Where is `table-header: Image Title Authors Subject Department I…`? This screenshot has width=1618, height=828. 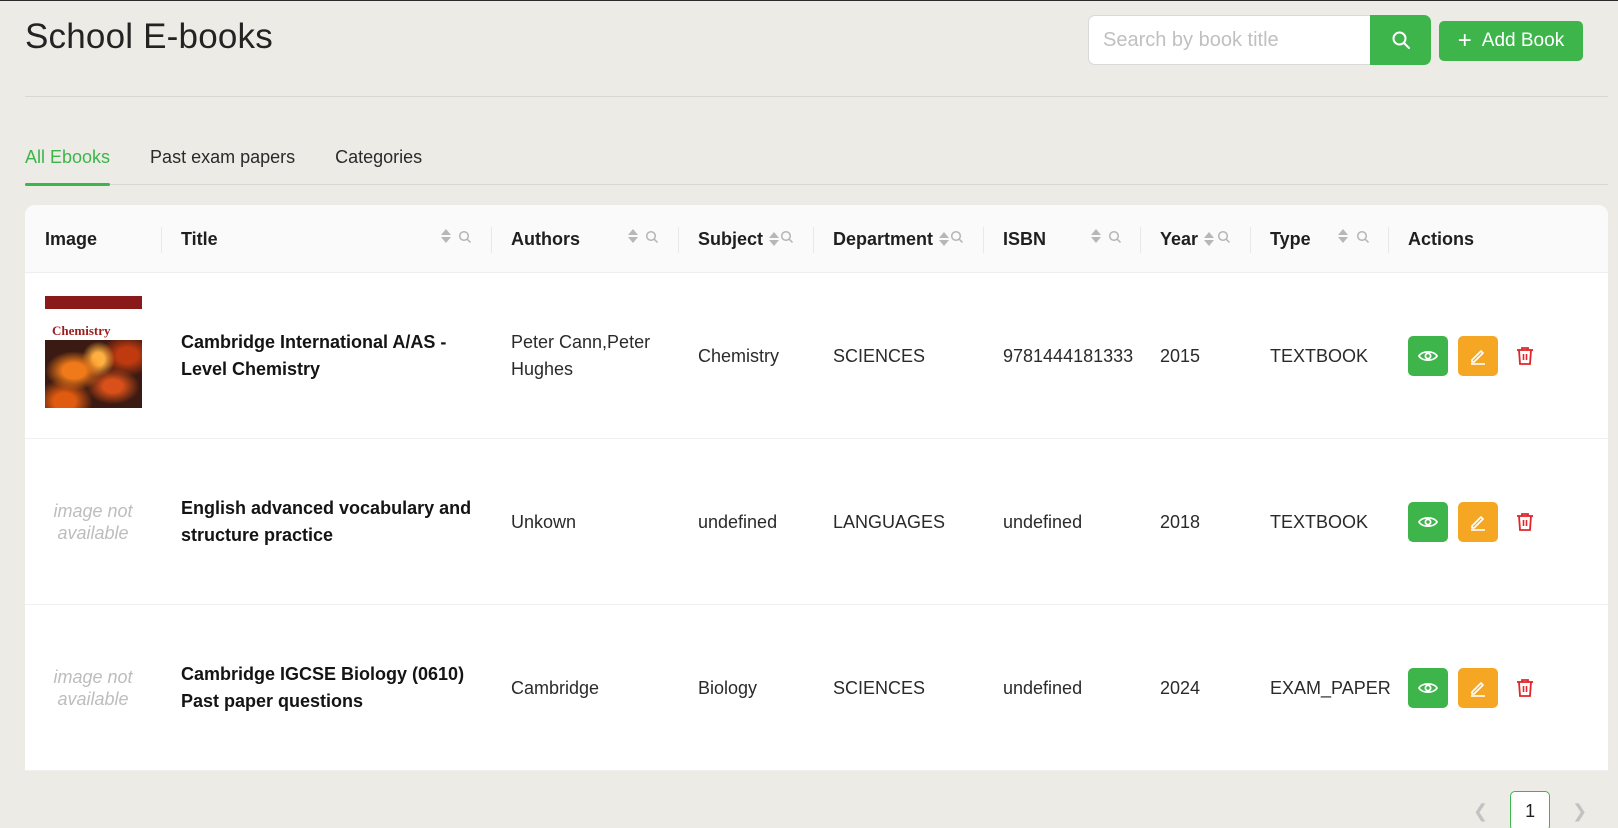
table-header: Image Title Authors Subject Department I… is located at coordinates (816, 239).